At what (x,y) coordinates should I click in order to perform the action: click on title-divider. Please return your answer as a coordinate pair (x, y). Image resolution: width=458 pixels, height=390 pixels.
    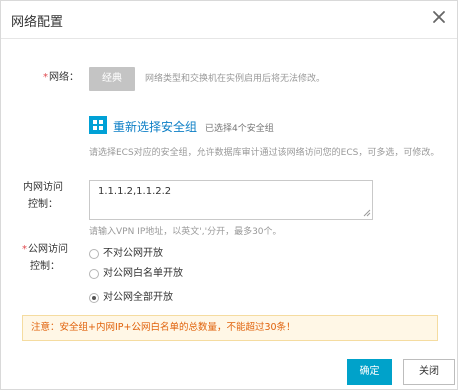
    Looking at the image, I should click on (229, 38).